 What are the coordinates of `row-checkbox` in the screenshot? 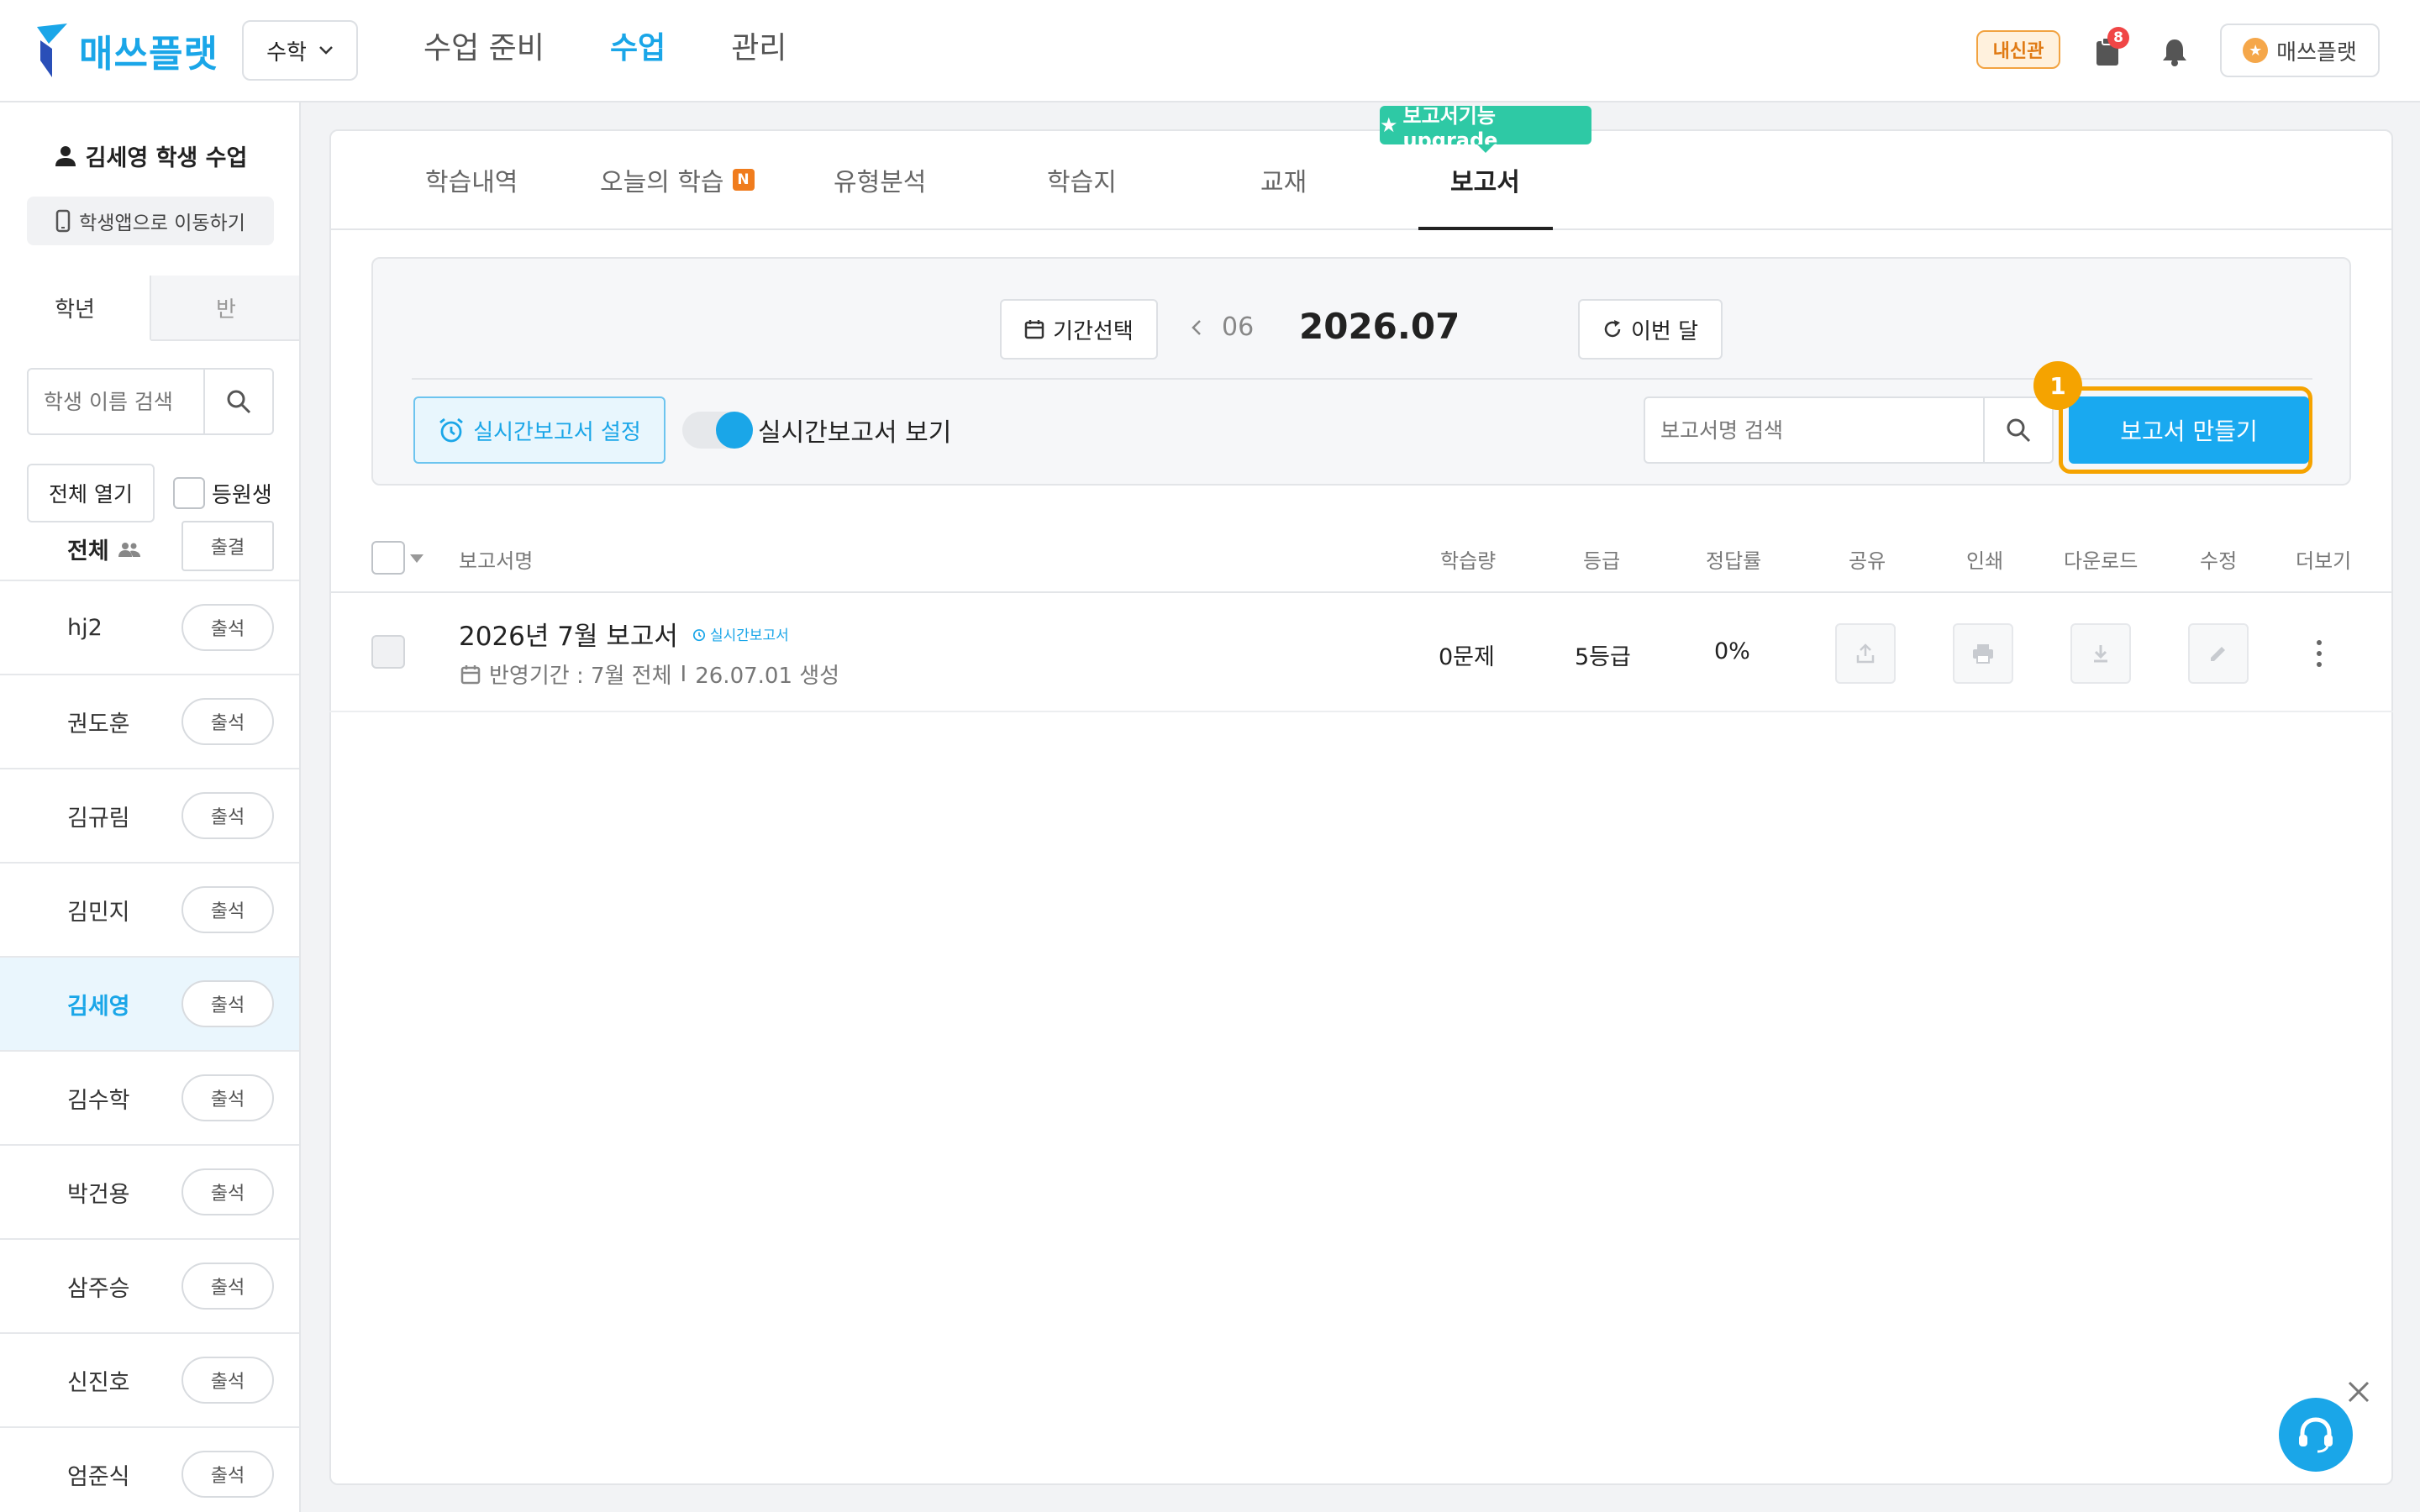 It's located at (388, 652).